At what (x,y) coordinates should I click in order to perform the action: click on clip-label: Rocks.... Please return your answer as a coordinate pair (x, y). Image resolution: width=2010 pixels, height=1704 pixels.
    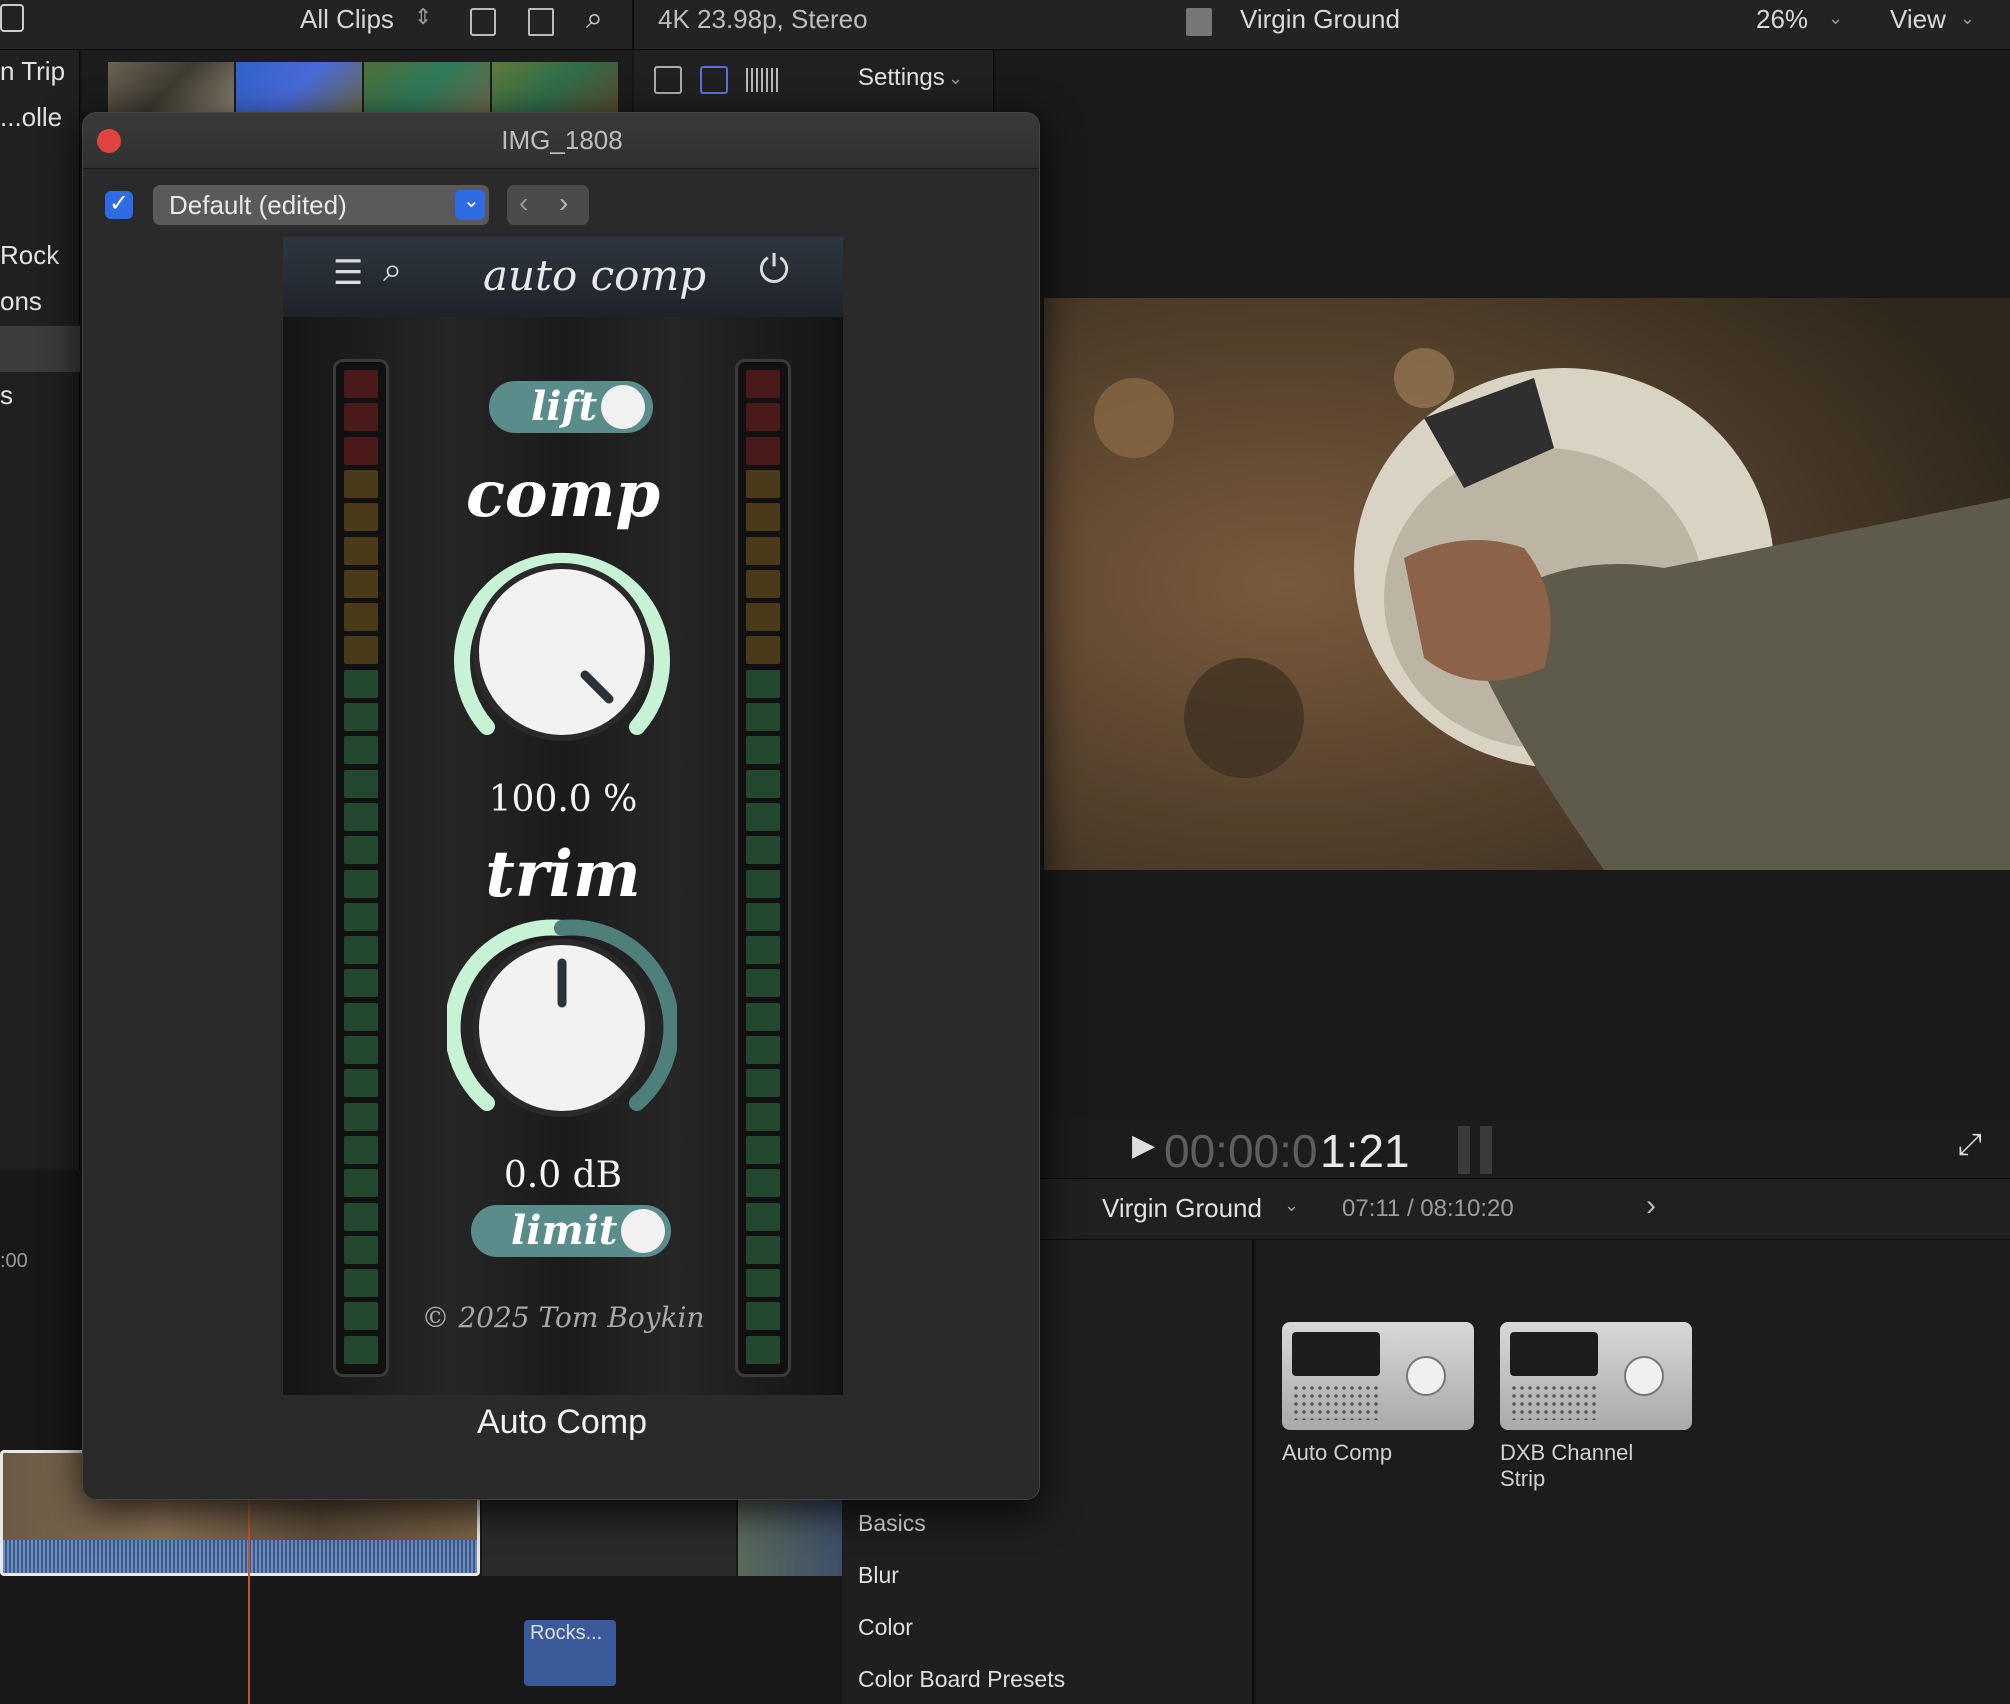
    Looking at the image, I should click on (566, 1633).